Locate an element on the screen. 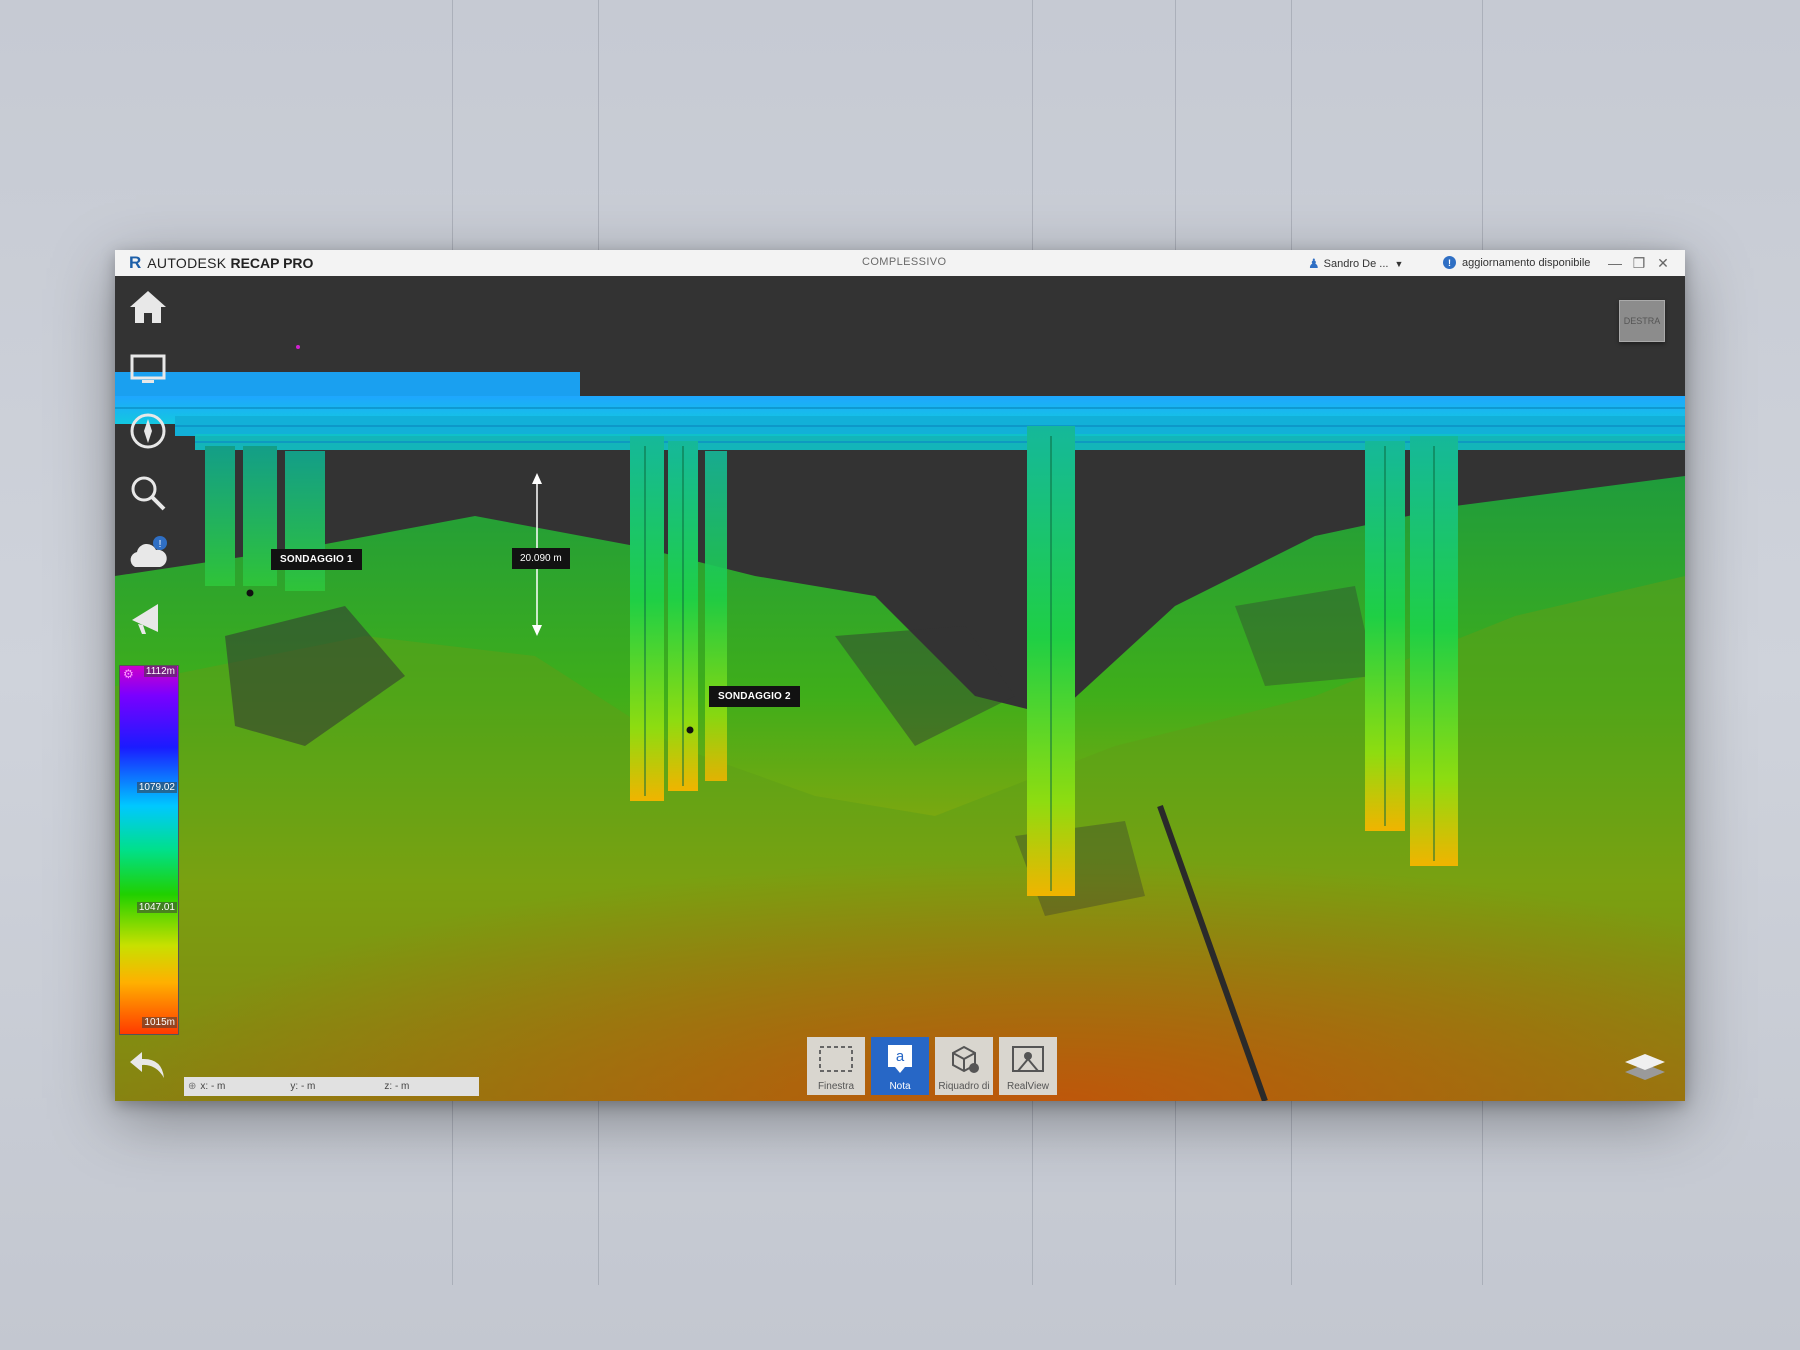  home-button is located at coordinates (148, 307).